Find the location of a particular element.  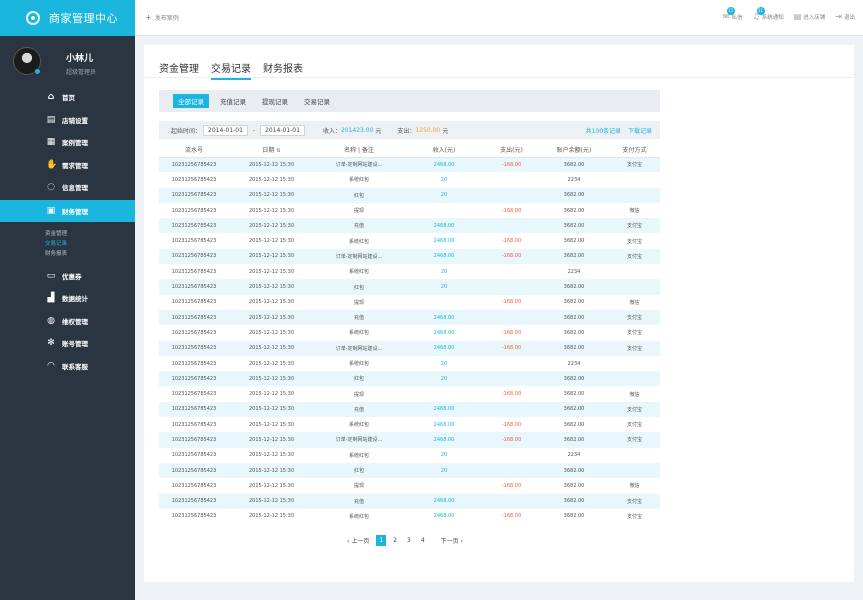

page-4-button: 4 is located at coordinates (423, 540).